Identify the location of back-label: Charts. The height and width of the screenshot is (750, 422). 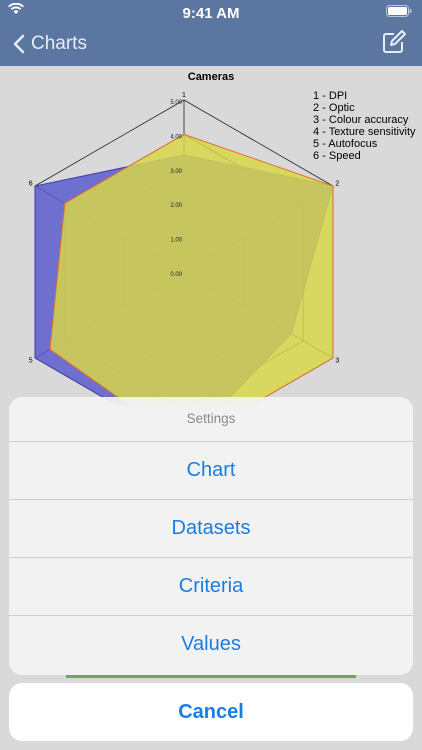
(59, 43).